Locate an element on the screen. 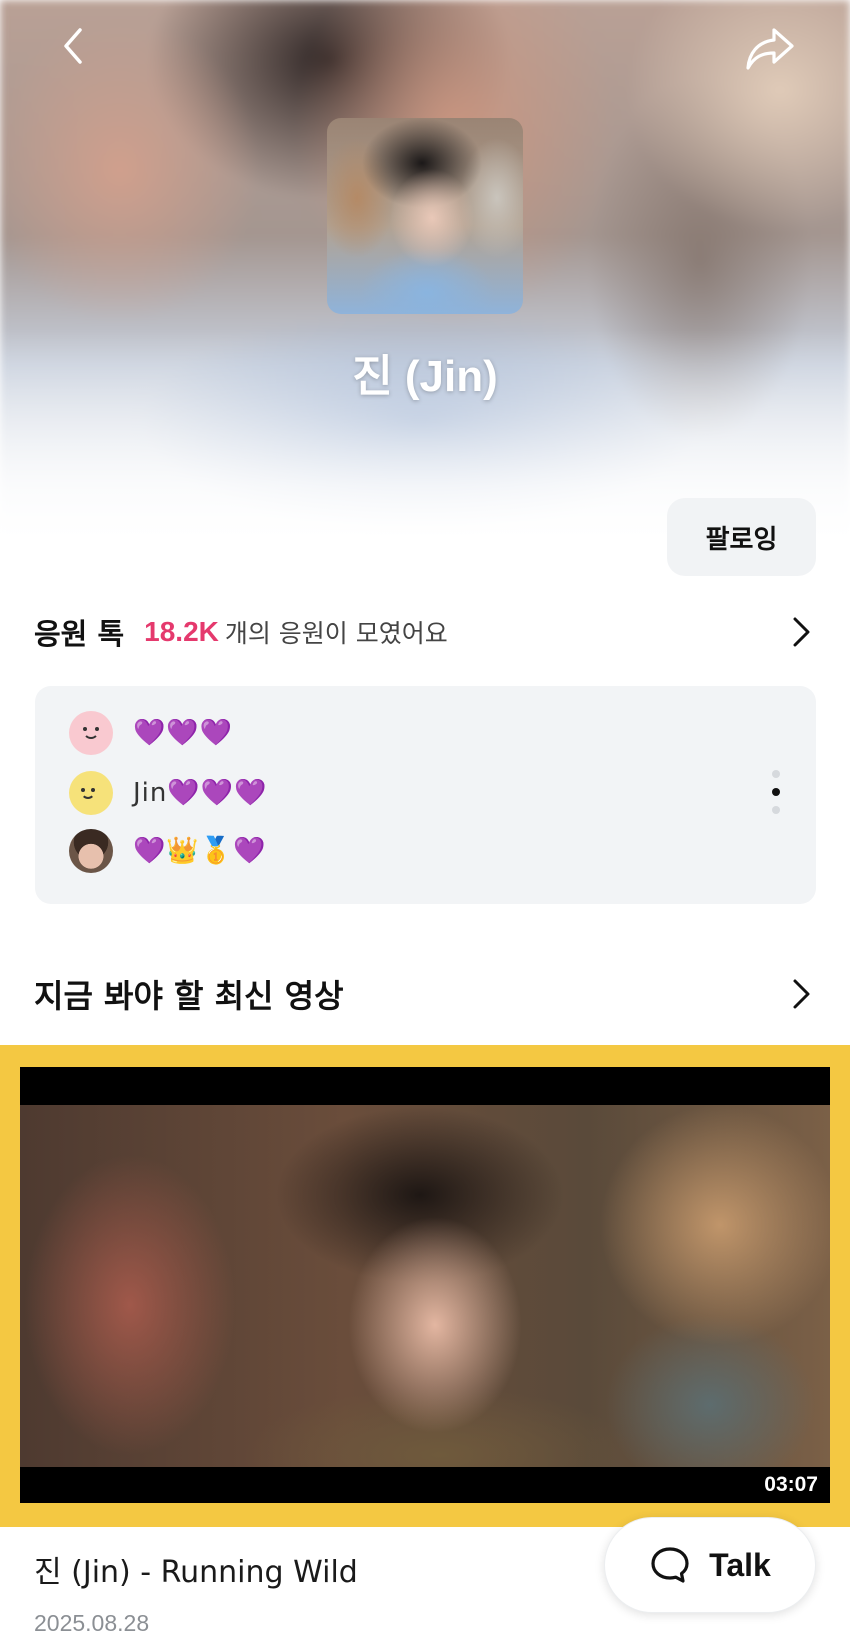 Image resolution: width=850 pixels, height=1651 pixels. artist-name: 진 (Jin) is located at coordinates (425, 376).